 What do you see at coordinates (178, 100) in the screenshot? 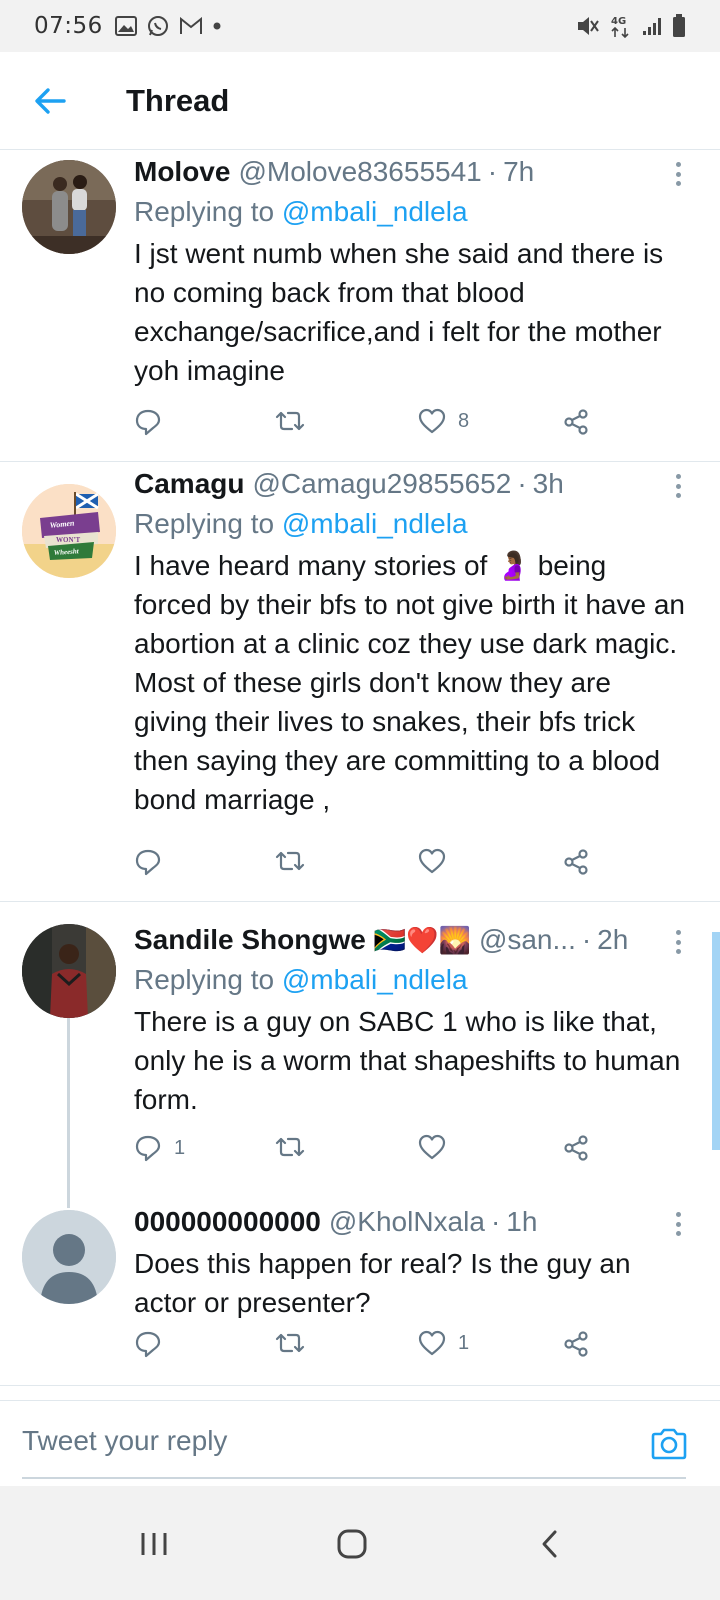
I see `page-title: Thread` at bounding box center [178, 100].